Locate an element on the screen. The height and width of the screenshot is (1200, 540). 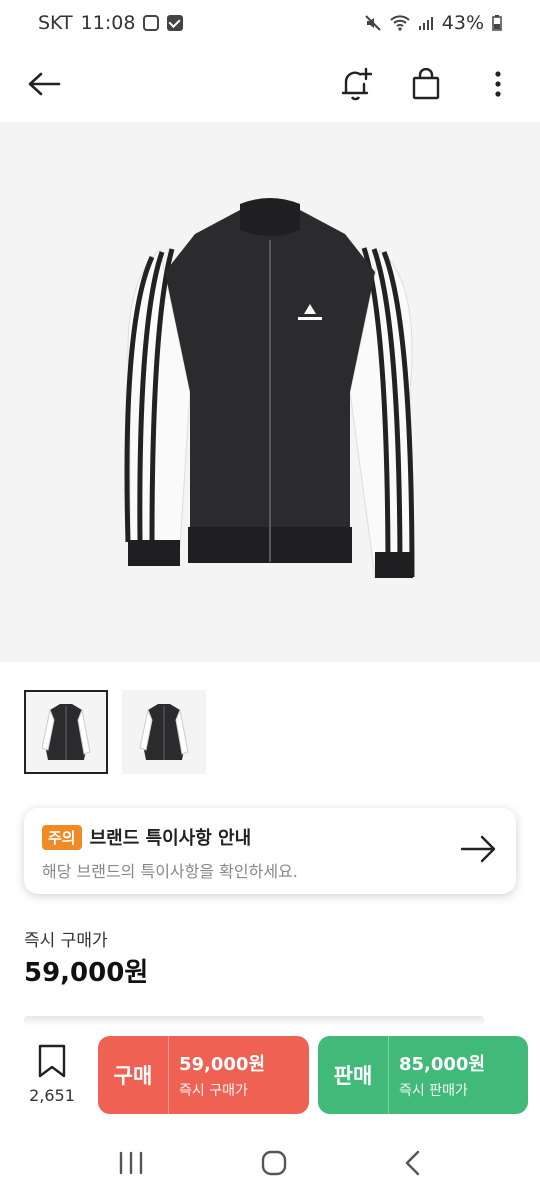
back-button is located at coordinates (44, 84).